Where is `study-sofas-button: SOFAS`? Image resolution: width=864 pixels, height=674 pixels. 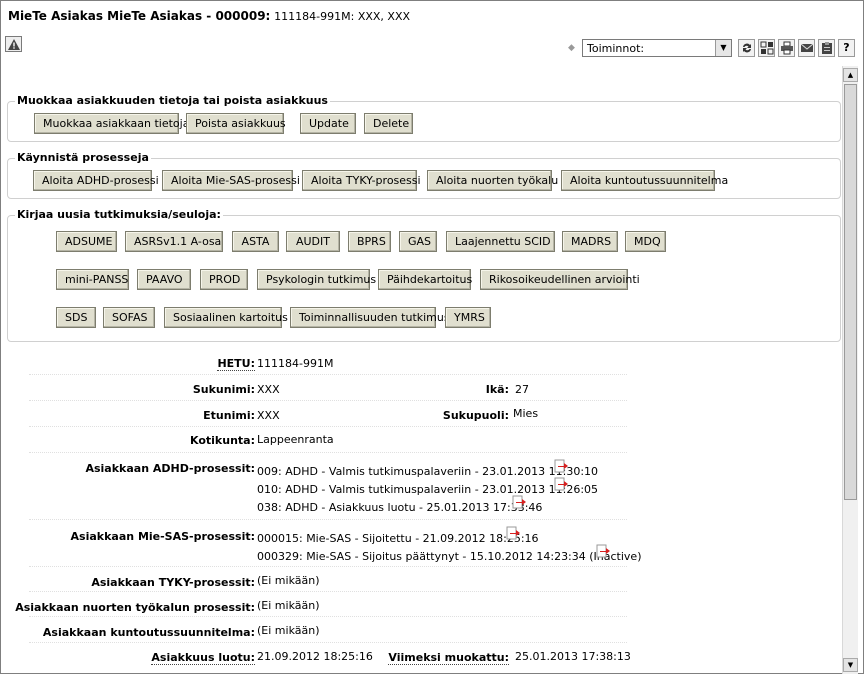 study-sofas-button: SOFAS is located at coordinates (129, 317).